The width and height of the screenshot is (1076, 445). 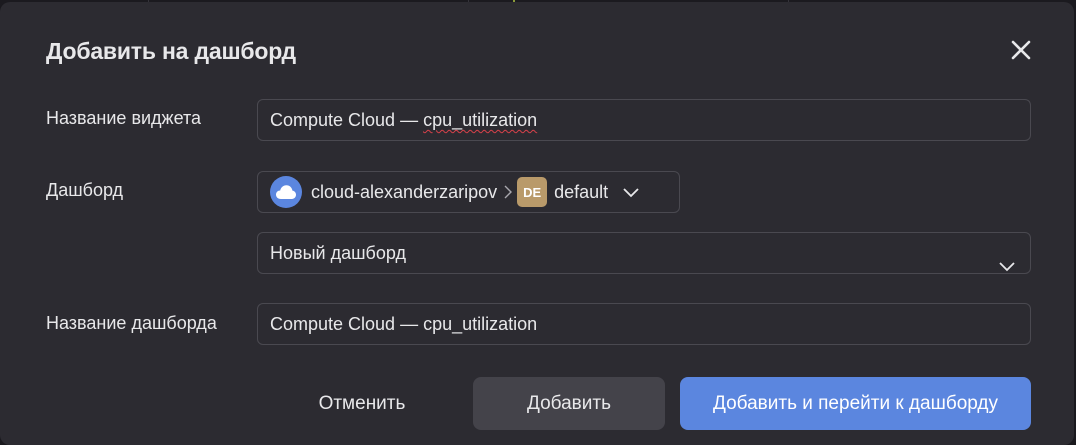 I want to click on cloud-folder-picker: cloud-alexanderzaripov DE default, so click(x=468, y=192).